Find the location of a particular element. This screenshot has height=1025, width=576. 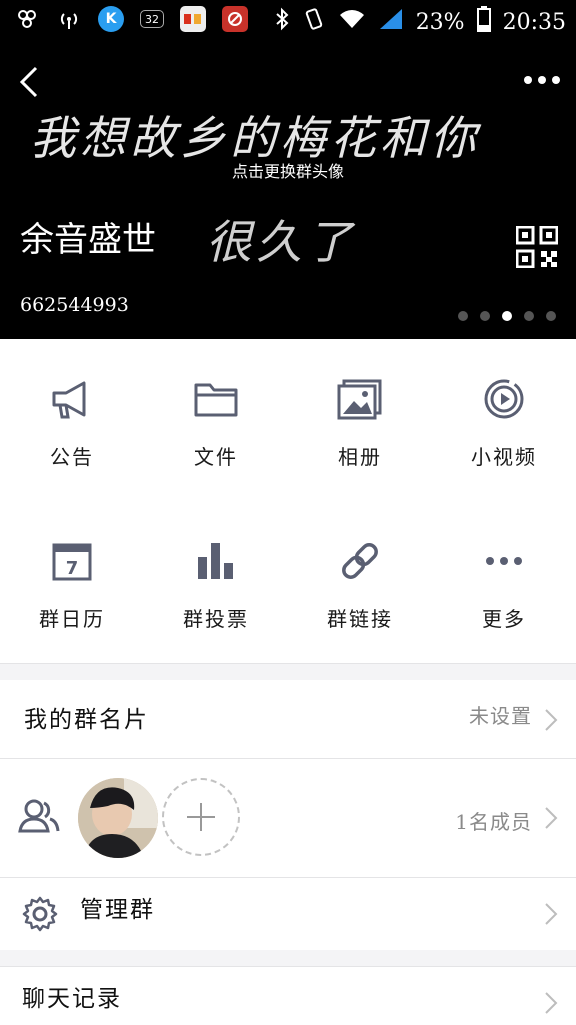

vibrate-icon is located at coordinates (314, 22).